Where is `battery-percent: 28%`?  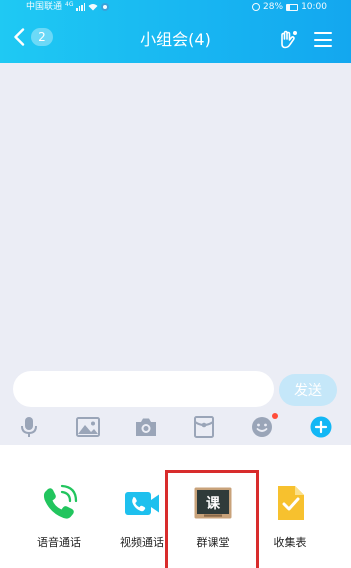 battery-percent: 28% is located at coordinates (273, 7).